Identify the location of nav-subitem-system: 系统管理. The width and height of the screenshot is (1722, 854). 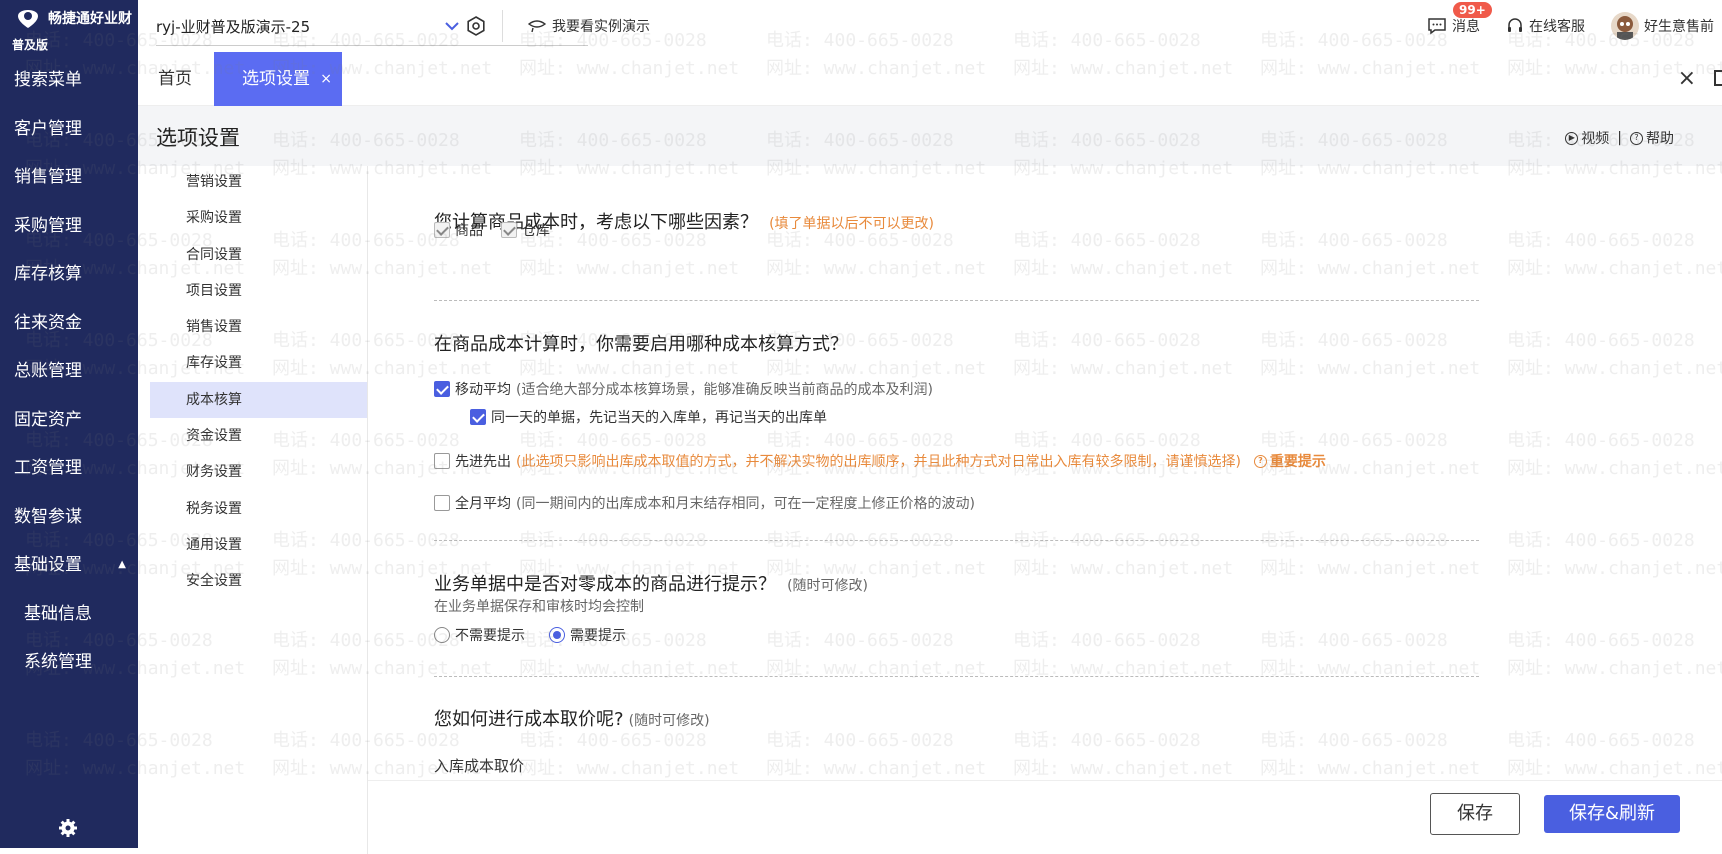
(69, 662).